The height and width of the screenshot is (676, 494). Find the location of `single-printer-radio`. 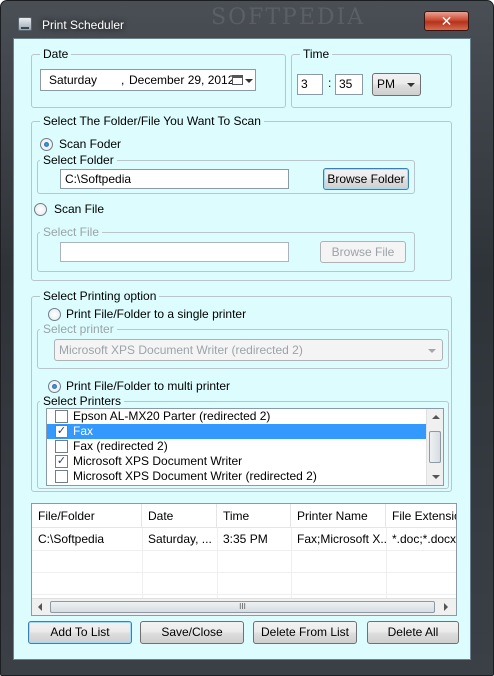

single-printer-radio is located at coordinates (54, 314).